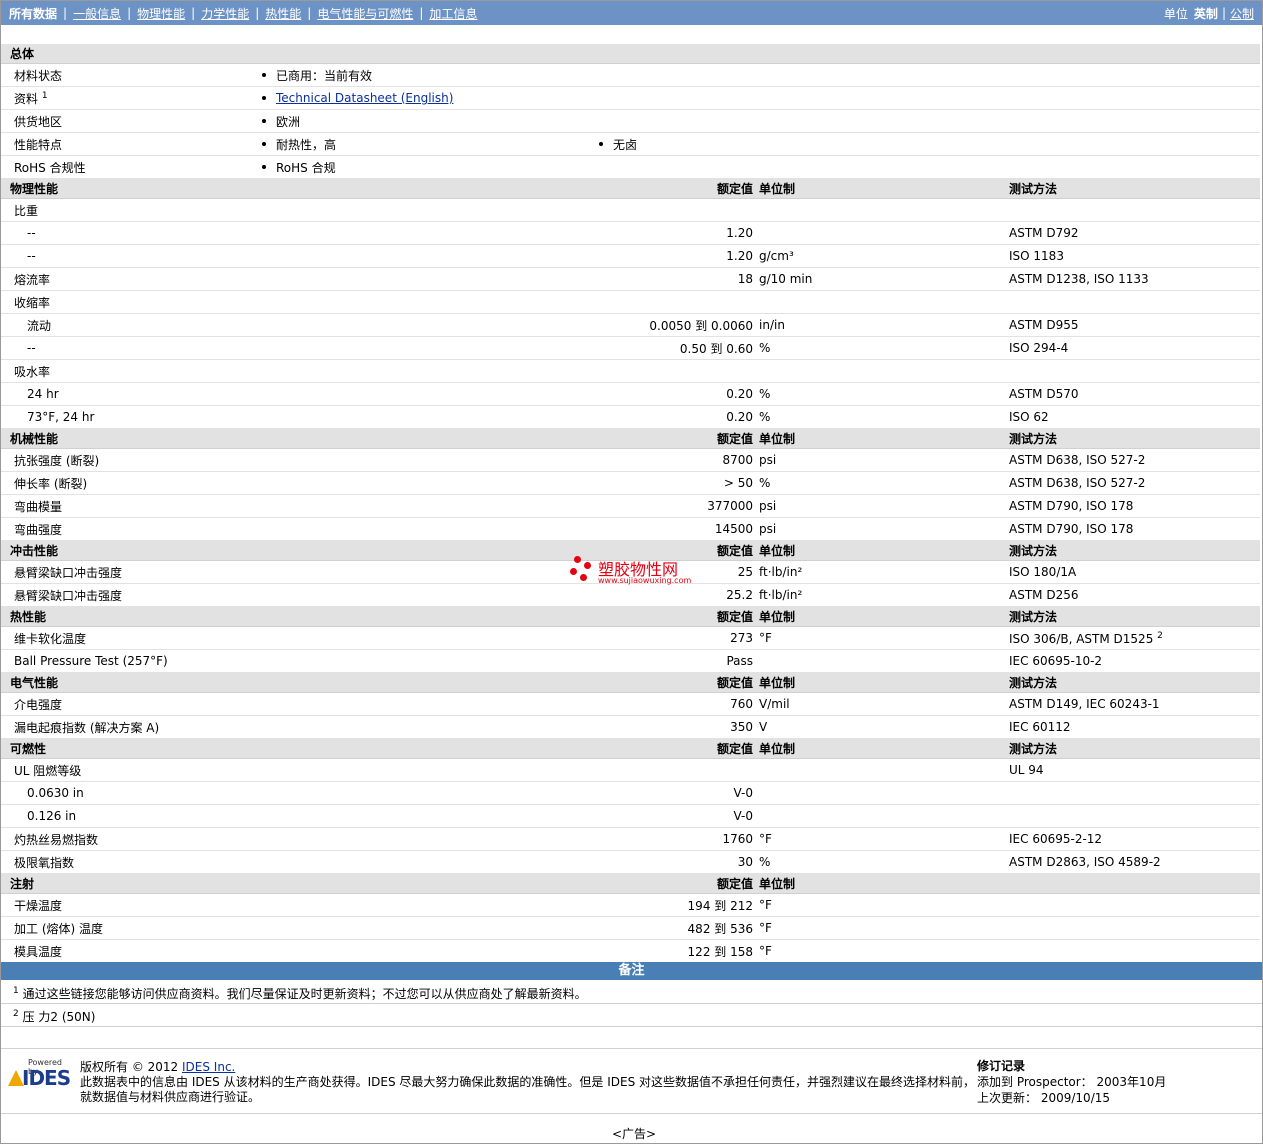 The height and width of the screenshot is (1144, 1263). What do you see at coordinates (625, 144) in the screenshot?
I see `row-value: 无卤` at bounding box center [625, 144].